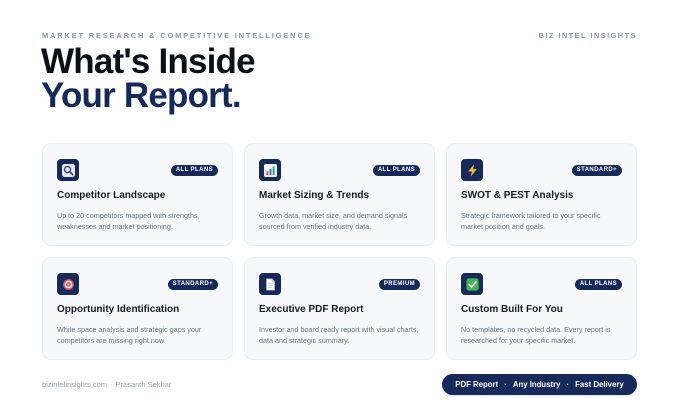  What do you see at coordinates (314, 195) in the screenshot?
I see `card-title: Market Sizing & Trends` at bounding box center [314, 195].